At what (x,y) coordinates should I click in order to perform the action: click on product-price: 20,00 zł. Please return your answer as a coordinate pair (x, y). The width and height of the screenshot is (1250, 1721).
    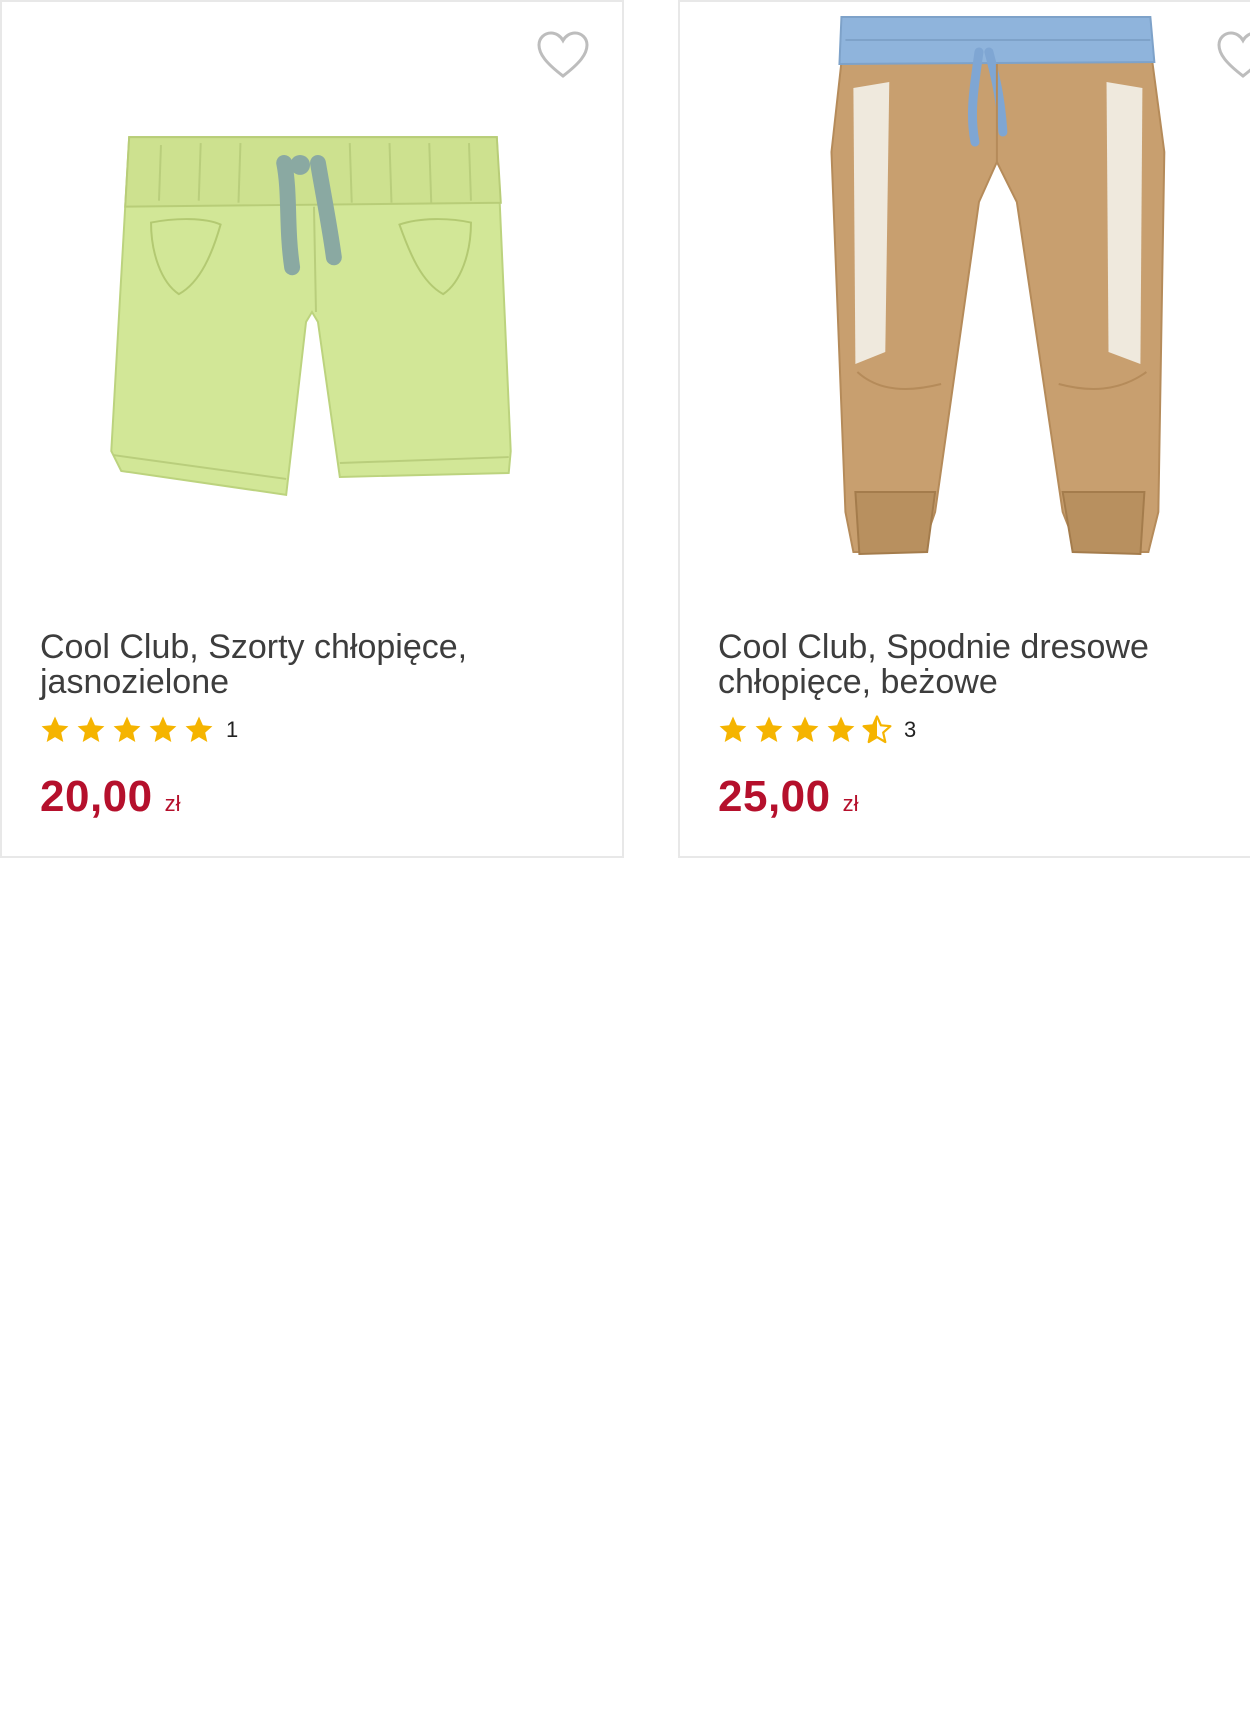
    Looking at the image, I should click on (110, 797).